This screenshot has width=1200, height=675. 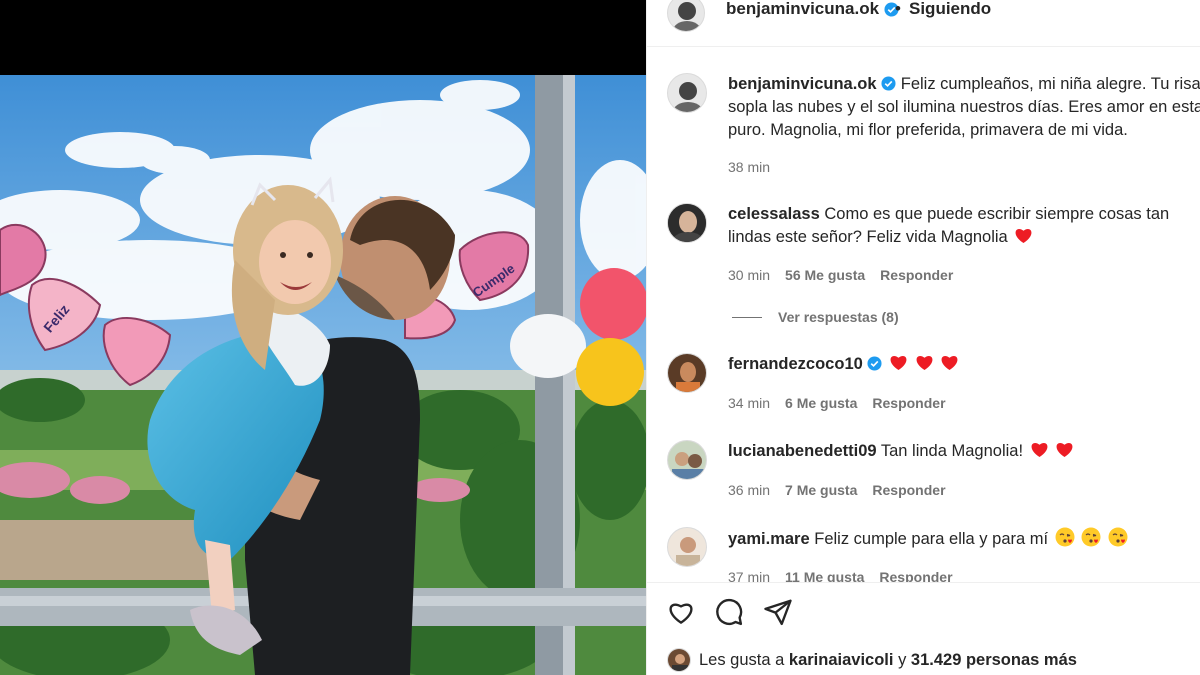 I want to click on caption-avatar, so click(x=687, y=93).